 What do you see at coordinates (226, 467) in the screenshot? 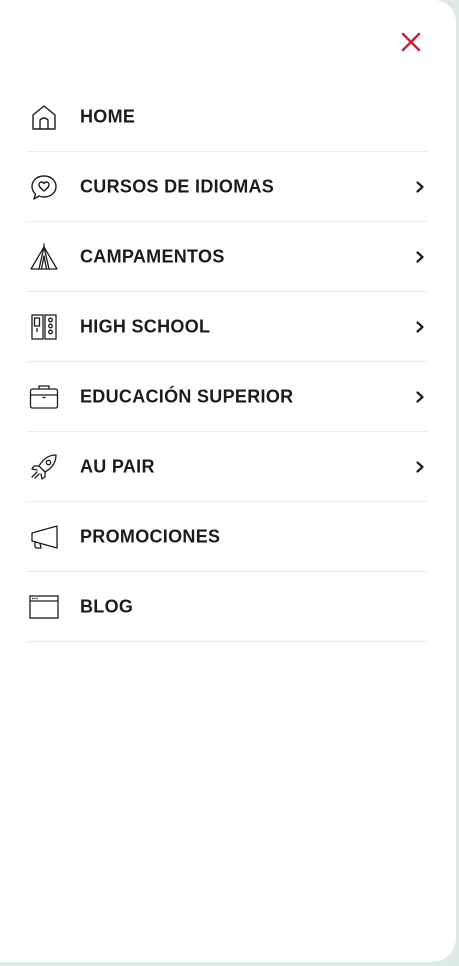
I see `menu-item-au-pair: AU PAIR` at bounding box center [226, 467].